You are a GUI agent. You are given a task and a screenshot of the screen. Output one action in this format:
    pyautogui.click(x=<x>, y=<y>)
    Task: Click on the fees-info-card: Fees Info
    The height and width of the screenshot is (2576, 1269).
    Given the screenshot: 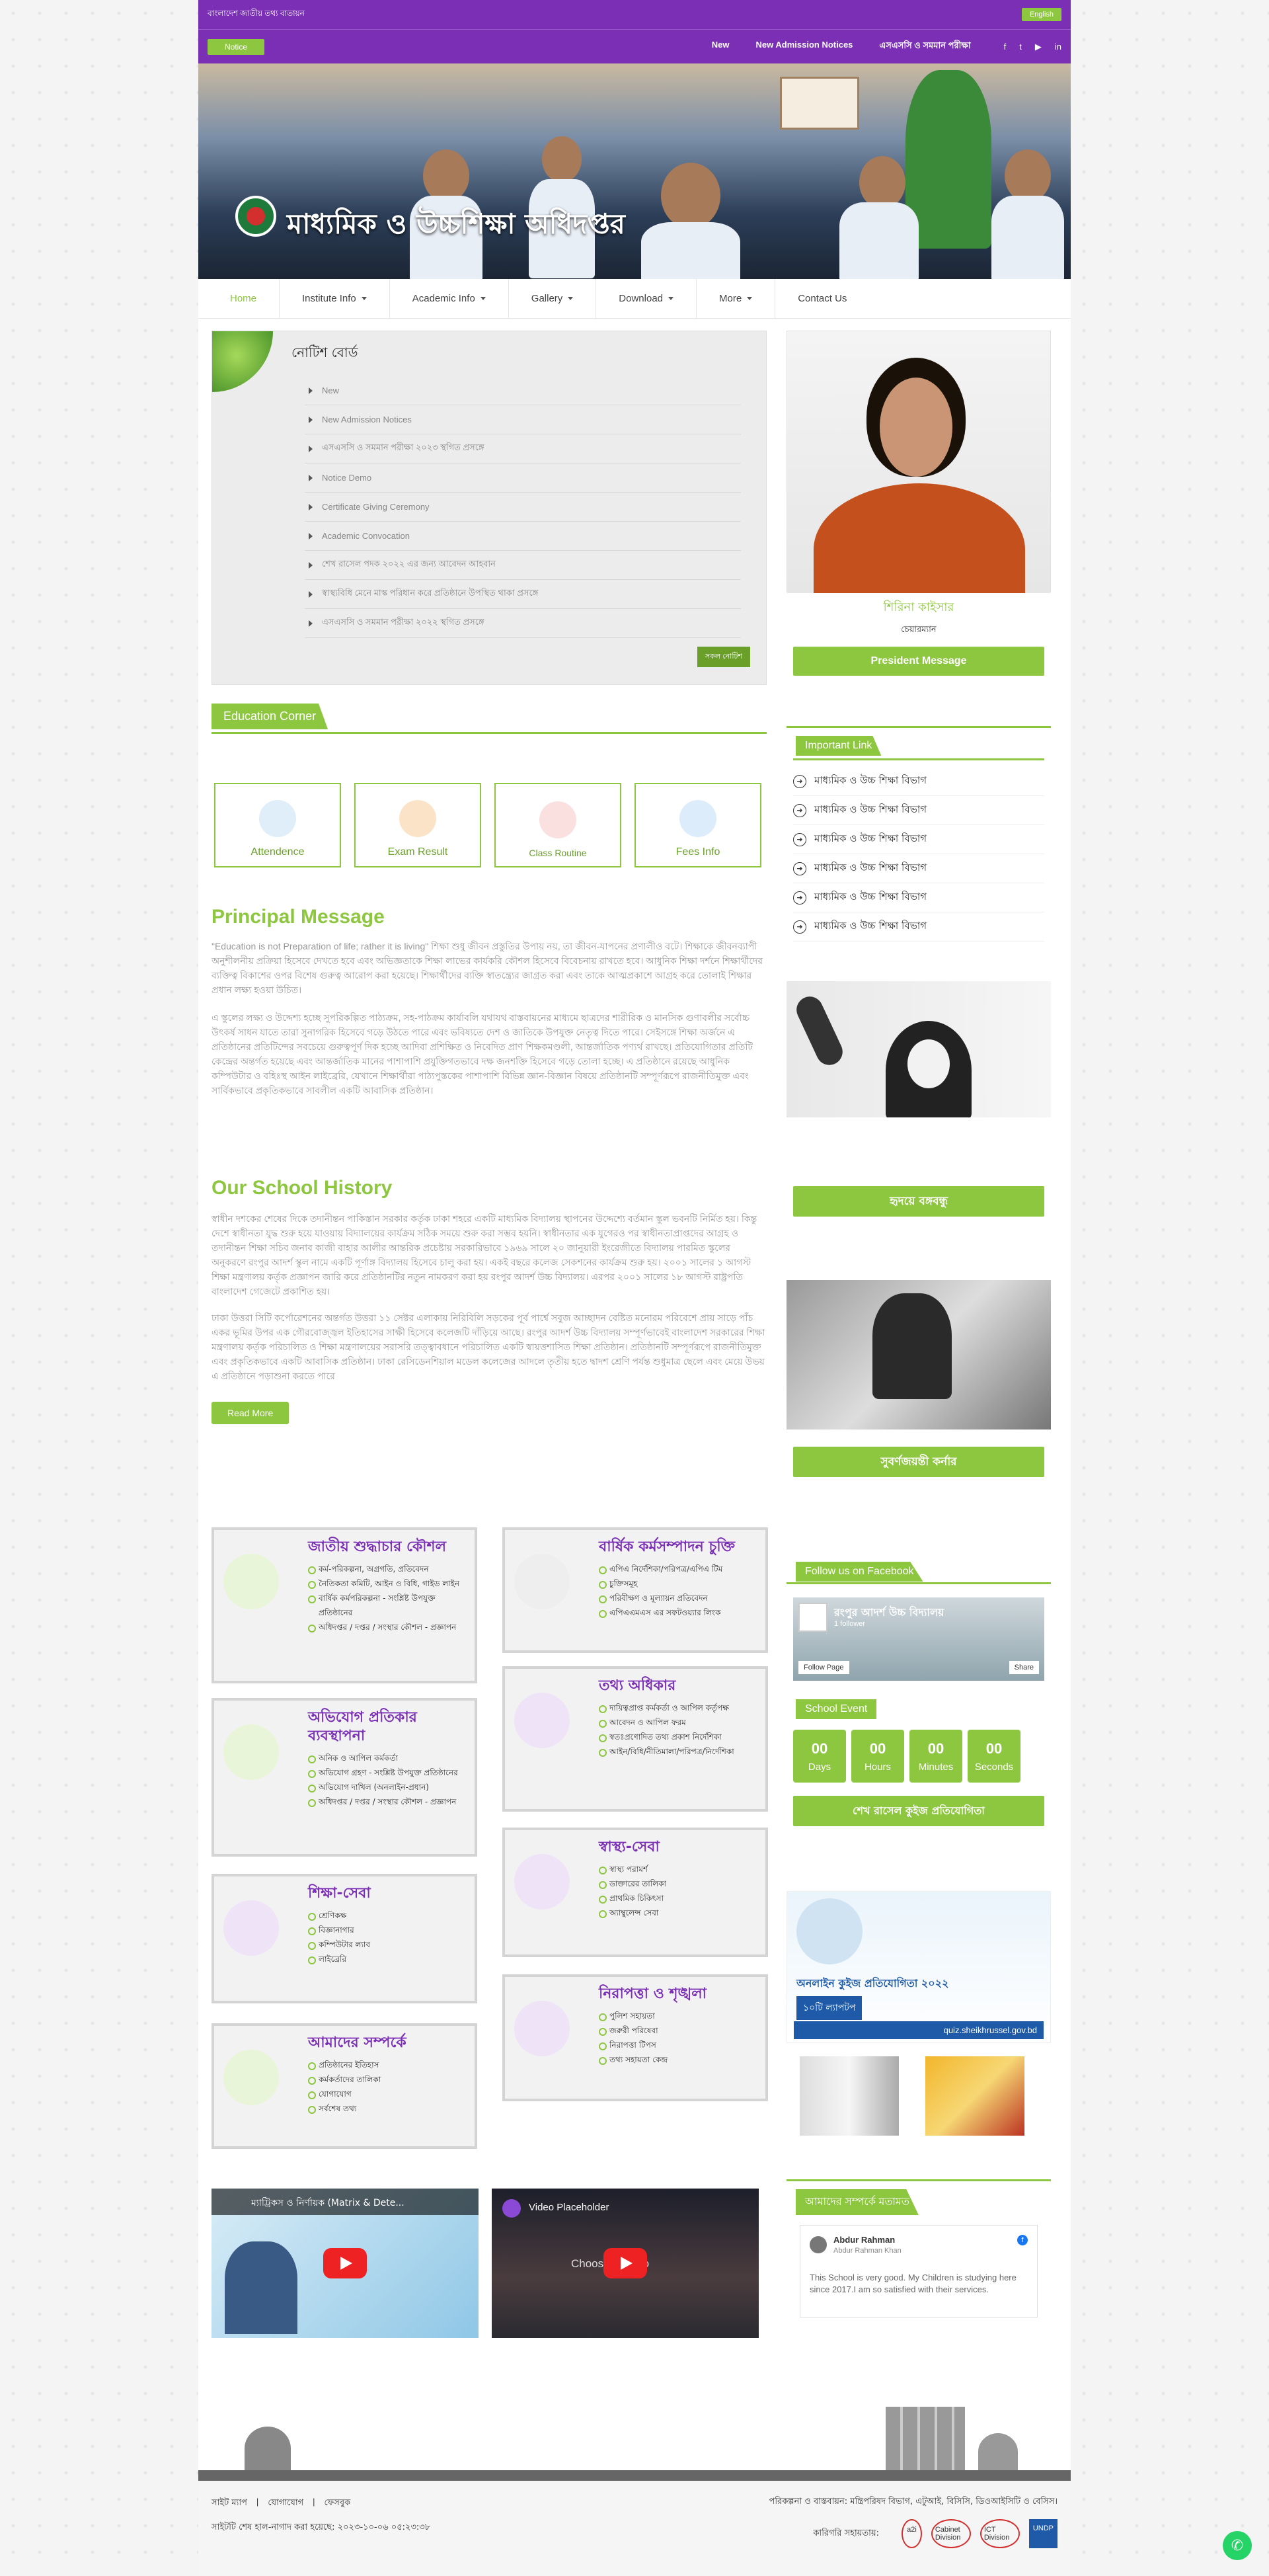 What is the action you would take?
    pyautogui.click(x=697, y=825)
    